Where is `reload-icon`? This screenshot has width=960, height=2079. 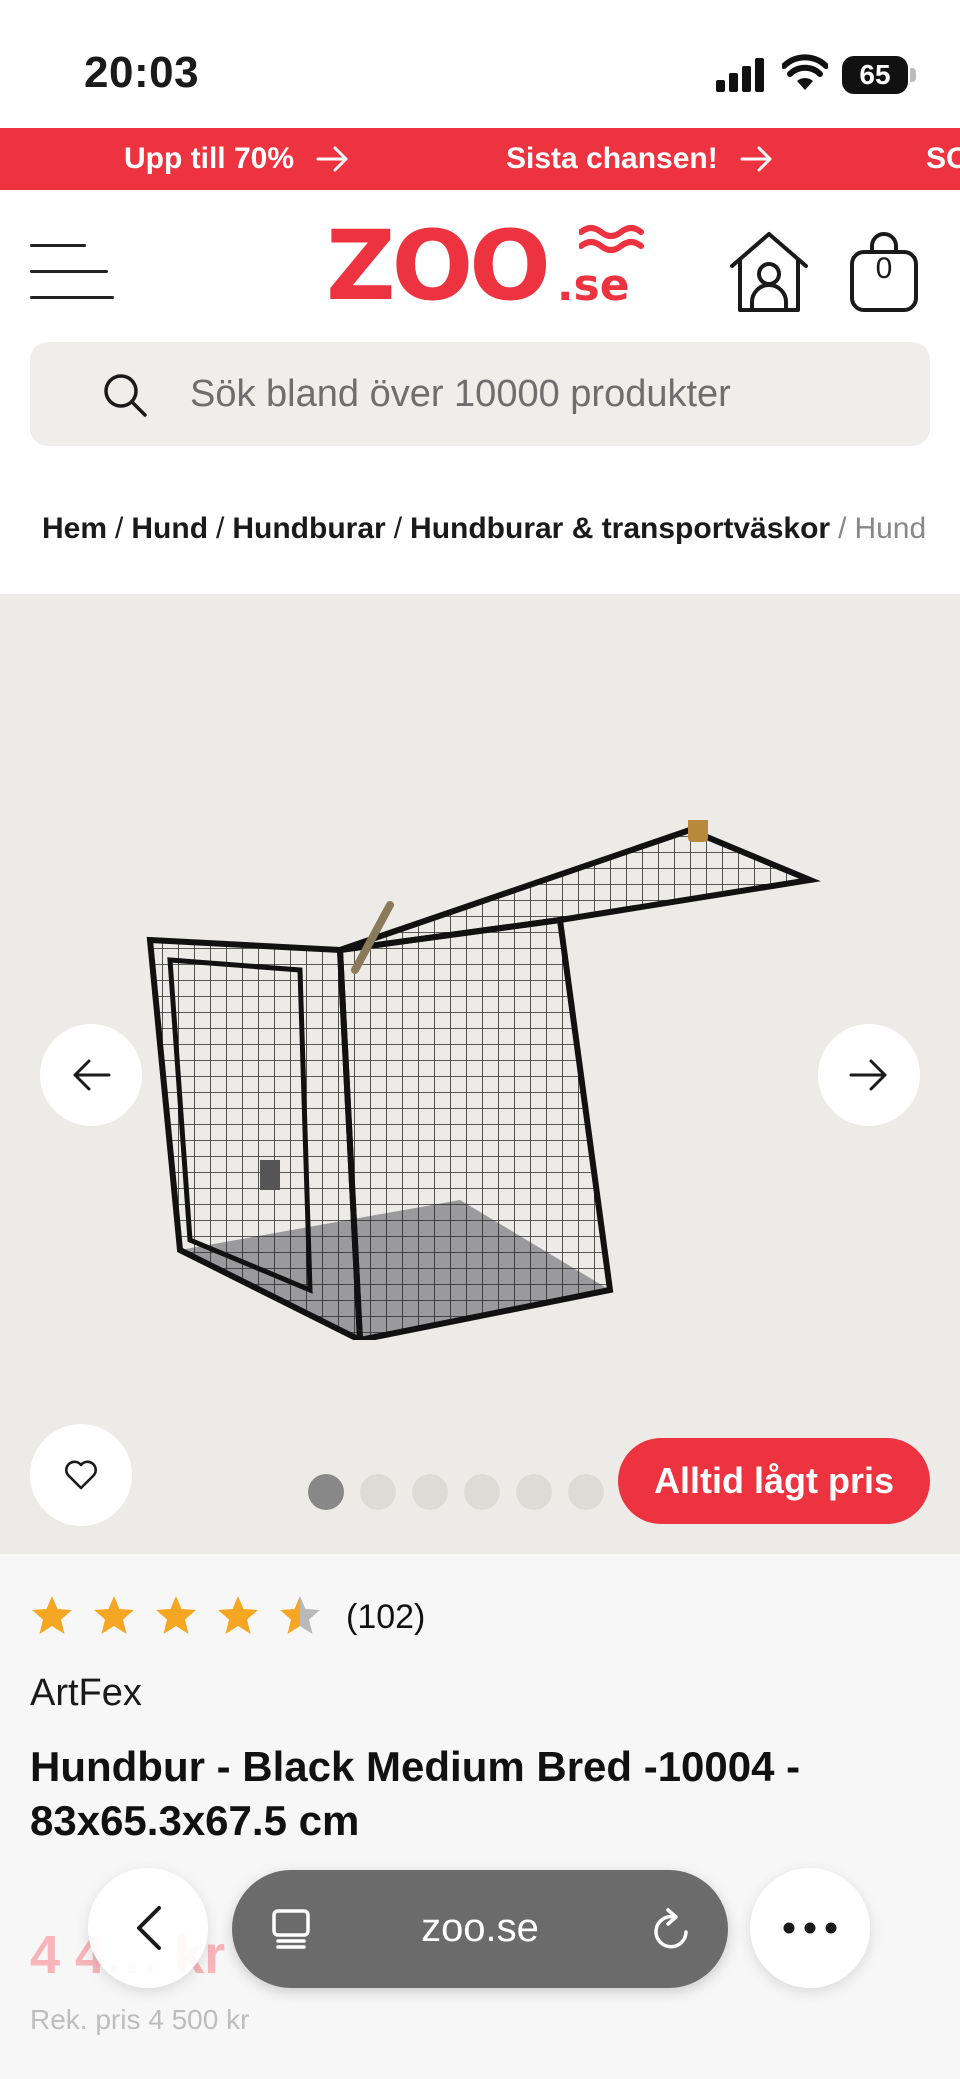
reload-icon is located at coordinates (672, 1929).